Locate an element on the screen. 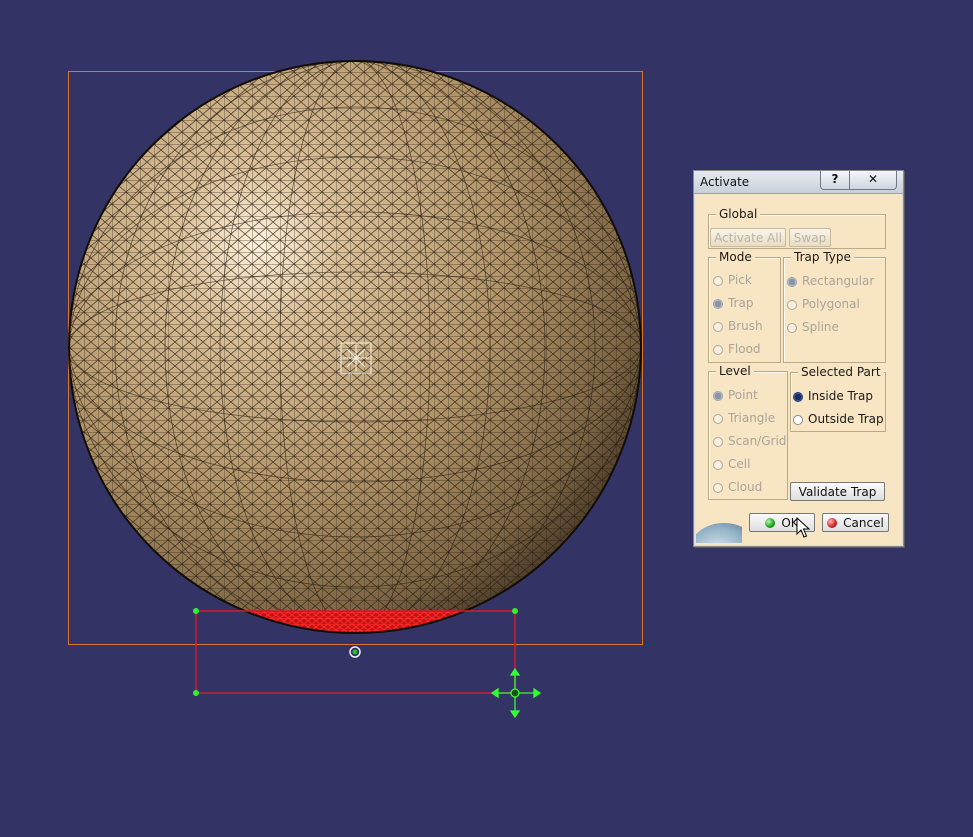 This screenshot has height=837, width=973. cancel-led-icon is located at coordinates (832, 523).